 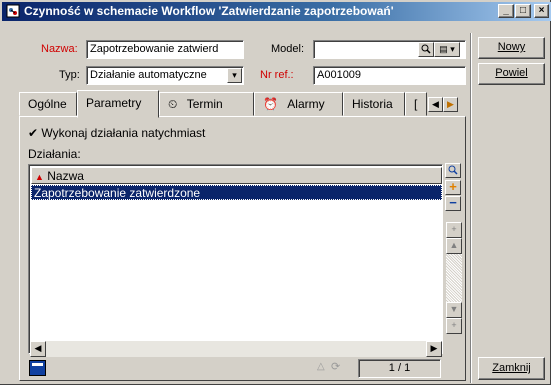 I want to click on immediate-checkbox: ✔ Wykonaj działania natychmiast, so click(x=116, y=133).